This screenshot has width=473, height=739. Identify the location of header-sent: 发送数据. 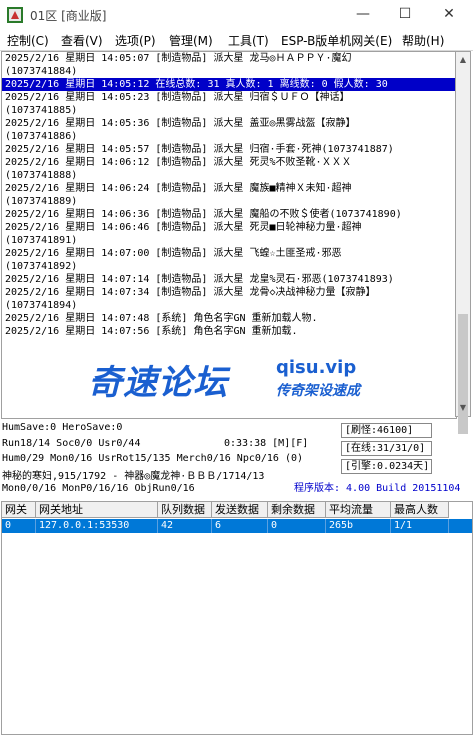
(240, 510).